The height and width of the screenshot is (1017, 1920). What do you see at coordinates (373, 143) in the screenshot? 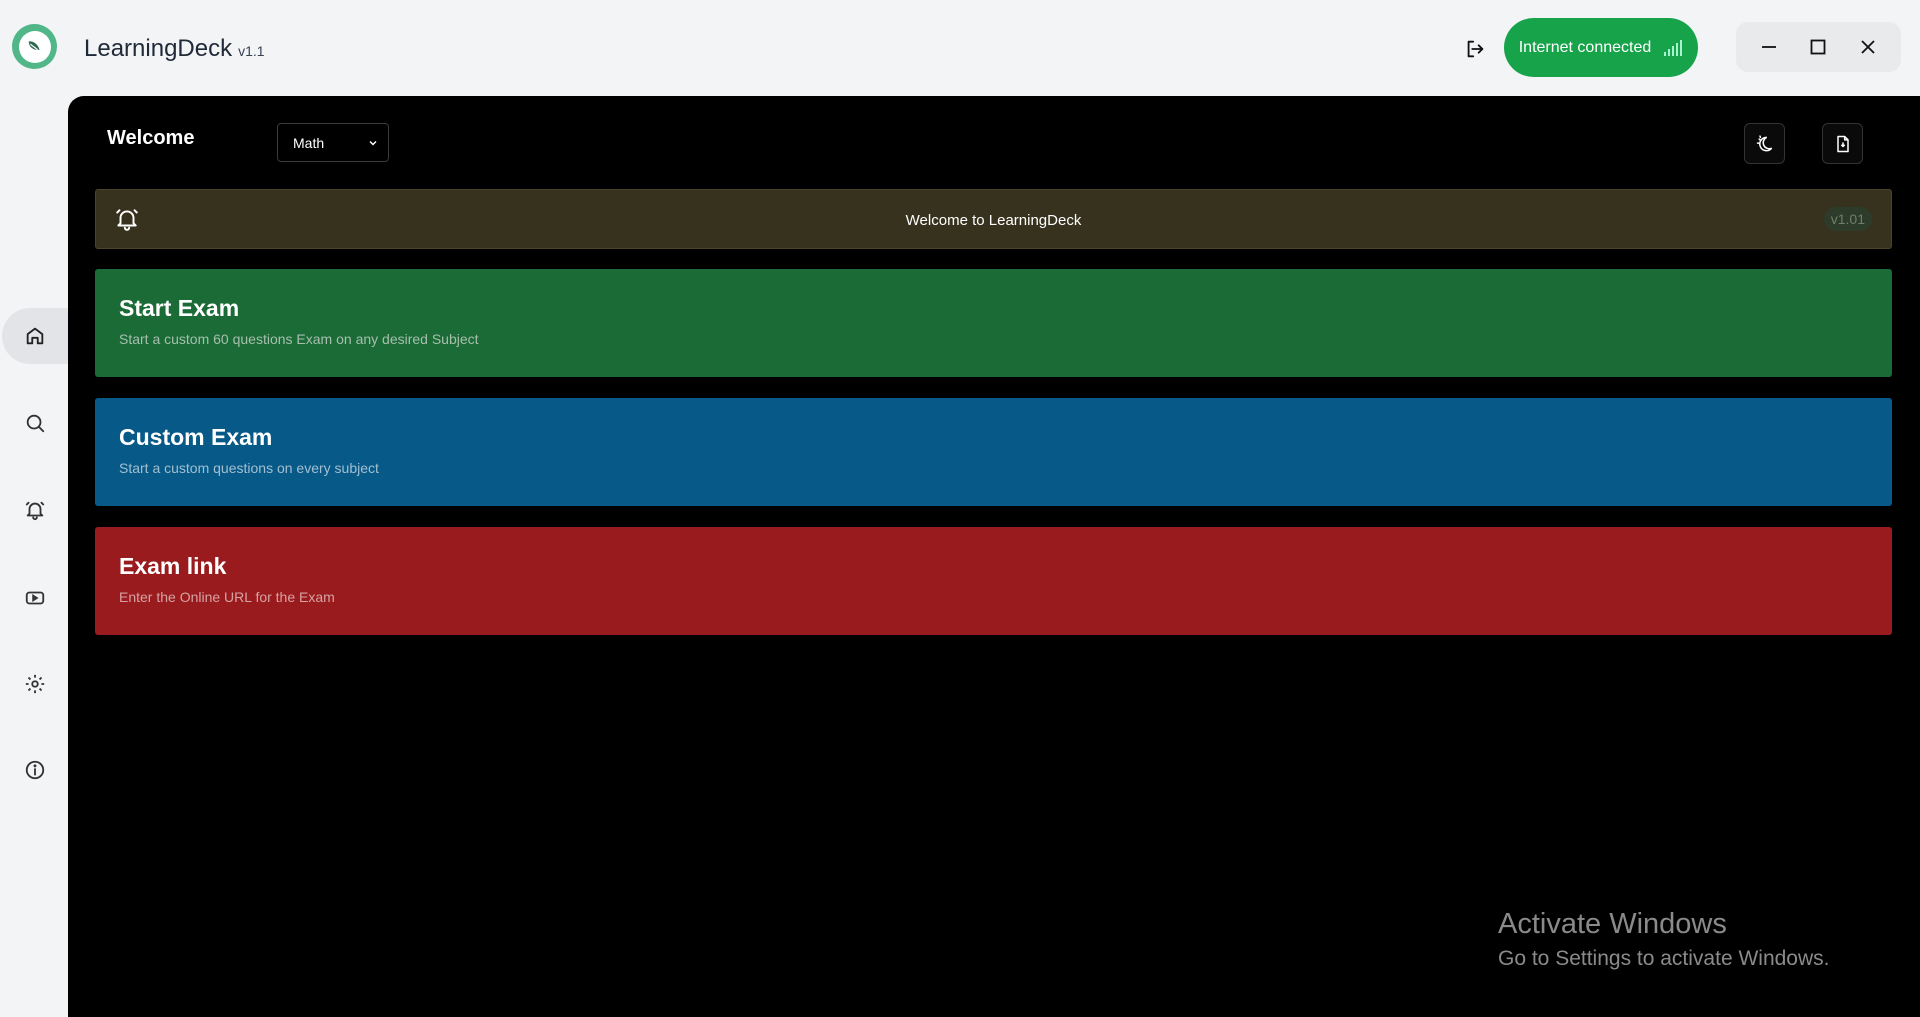
I see `chevron-down-icon` at bounding box center [373, 143].